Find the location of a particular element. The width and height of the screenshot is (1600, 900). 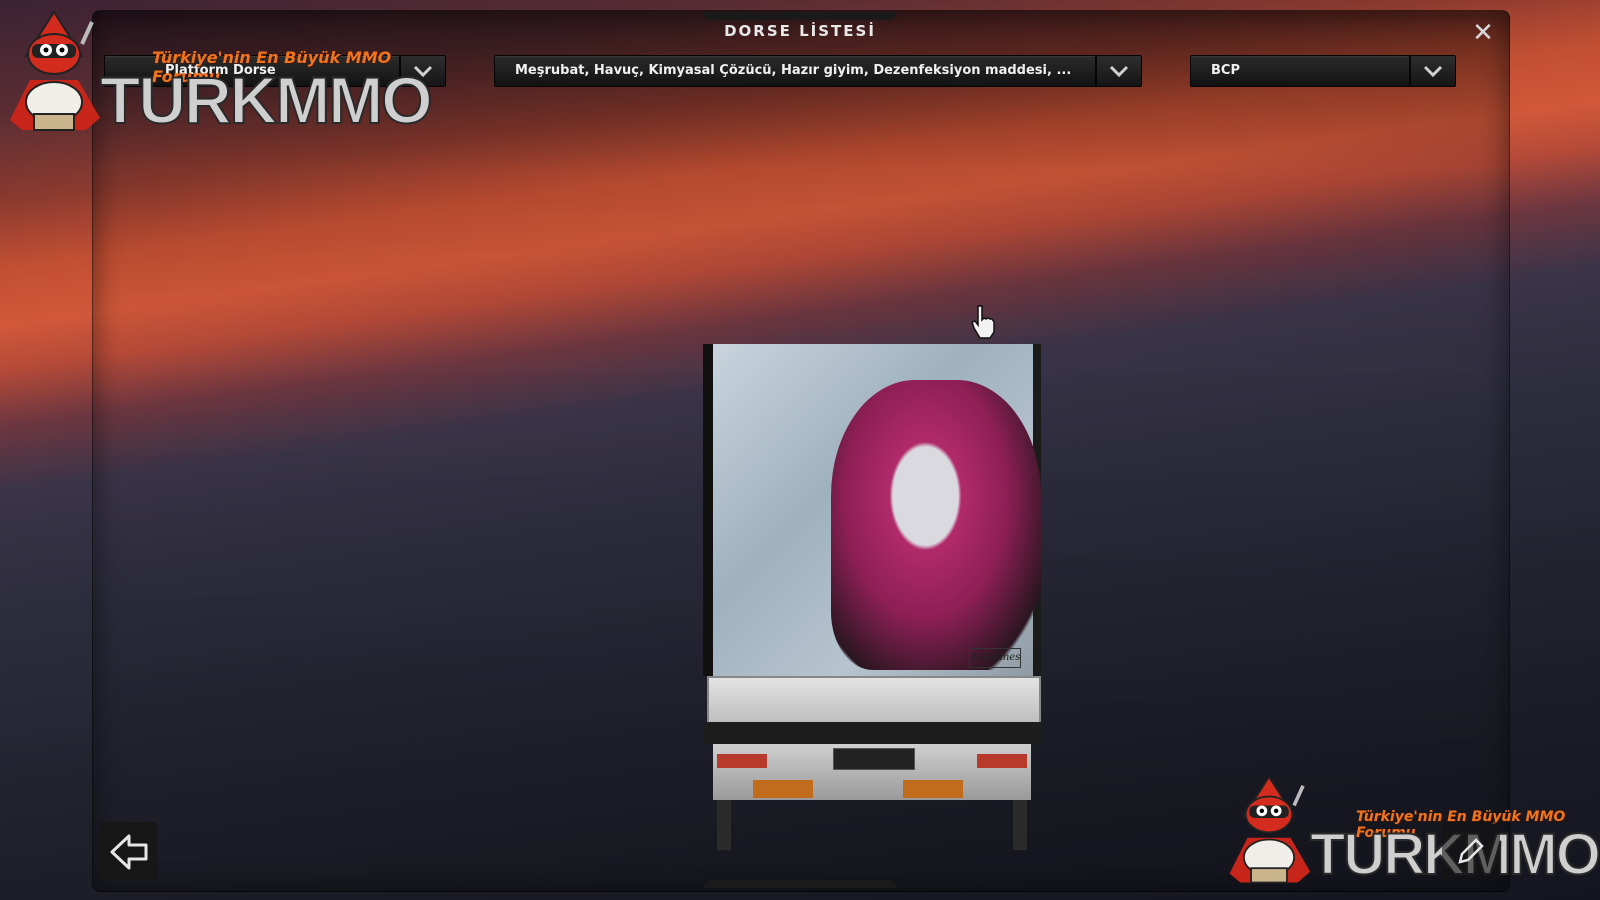

close-button: ✕ is located at coordinates (1483, 33).